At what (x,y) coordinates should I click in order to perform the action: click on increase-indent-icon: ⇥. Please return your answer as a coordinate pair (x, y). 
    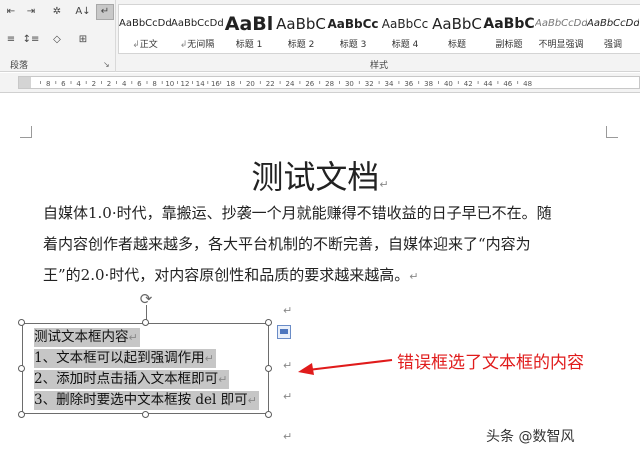
    Looking at the image, I should click on (31, 12).